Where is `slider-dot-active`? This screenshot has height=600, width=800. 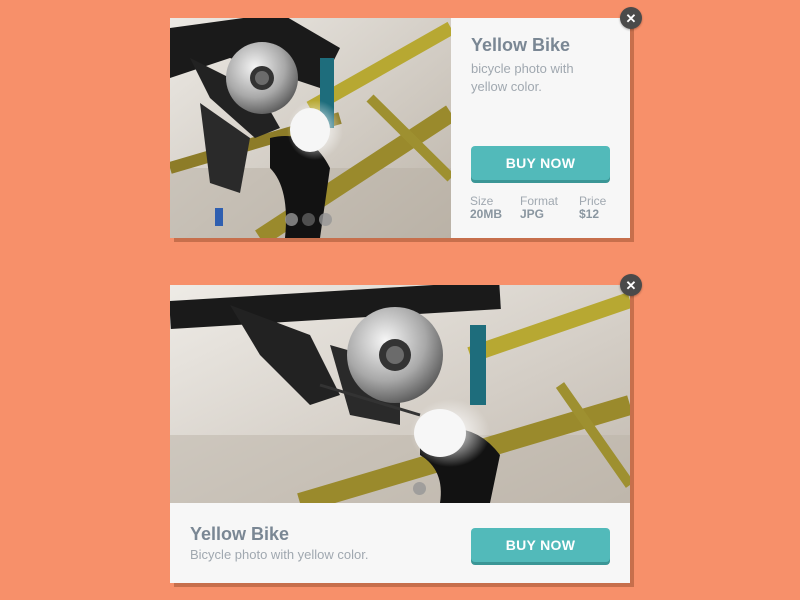 slider-dot-active is located at coordinates (308, 219).